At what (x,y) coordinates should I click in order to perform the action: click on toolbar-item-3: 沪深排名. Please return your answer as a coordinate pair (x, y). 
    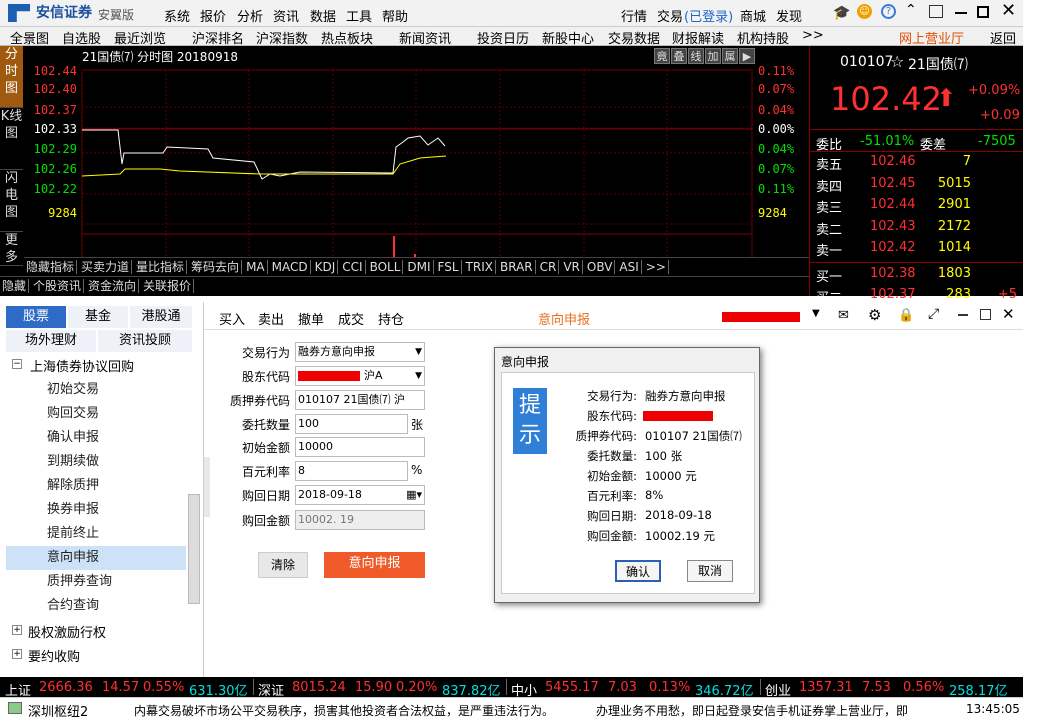
    Looking at the image, I should click on (218, 37).